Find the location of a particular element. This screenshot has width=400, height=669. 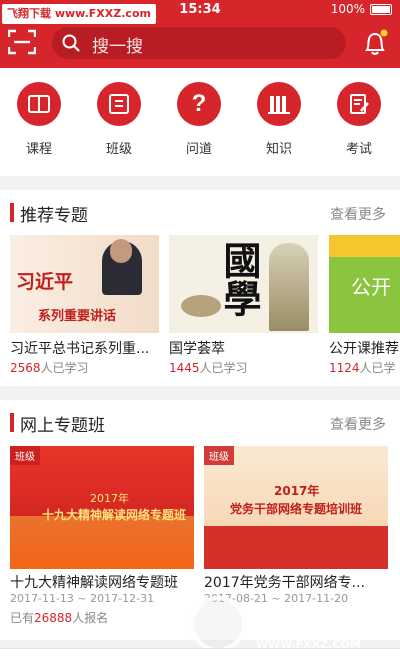

class-image: 2017年 党务干部网络专题培训班 班级 is located at coordinates (296, 507).